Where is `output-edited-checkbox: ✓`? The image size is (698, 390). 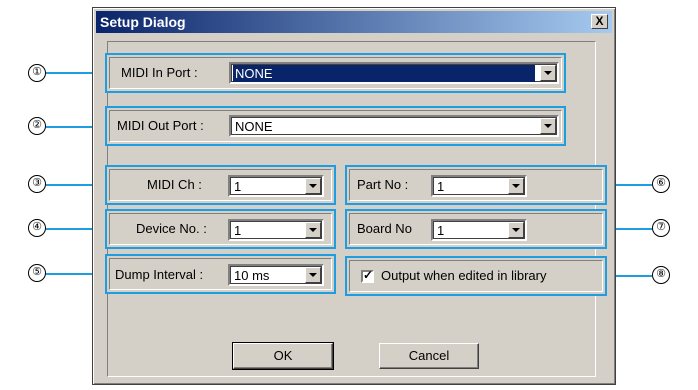 output-edited-checkbox: ✓ is located at coordinates (367, 275).